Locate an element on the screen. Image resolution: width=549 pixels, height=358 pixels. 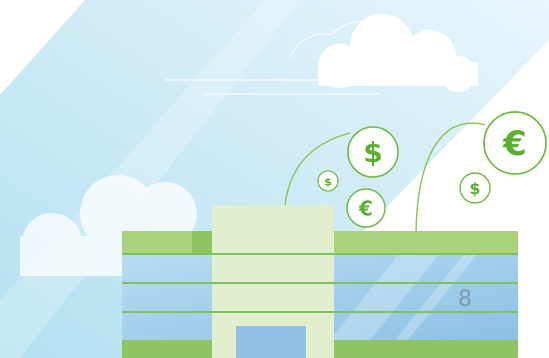
euro-coin-small: € is located at coordinates (366, 208).